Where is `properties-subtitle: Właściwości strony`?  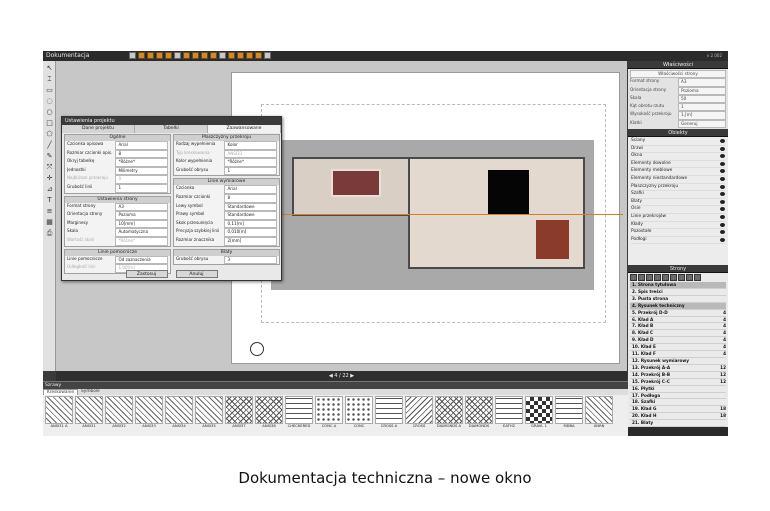 properties-subtitle: Właściwości strony is located at coordinates (678, 74).